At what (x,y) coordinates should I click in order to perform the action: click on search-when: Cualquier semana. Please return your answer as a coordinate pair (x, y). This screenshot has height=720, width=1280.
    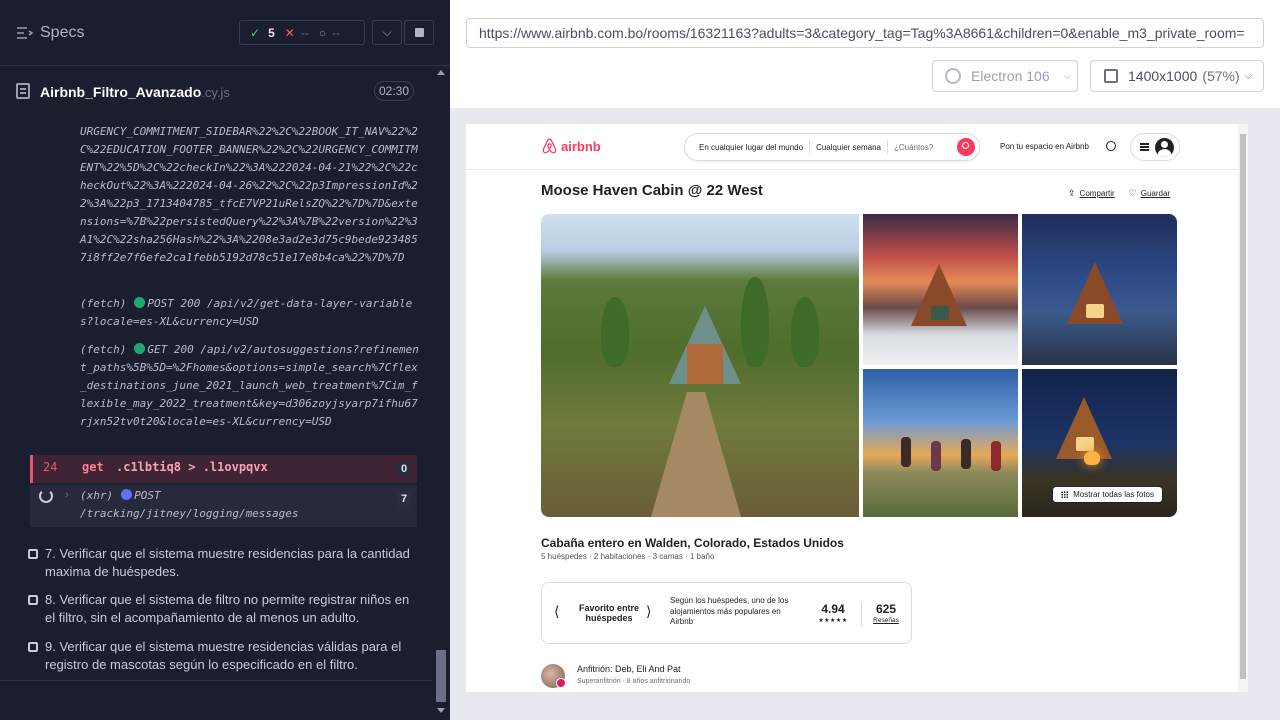
    Looking at the image, I should click on (848, 147).